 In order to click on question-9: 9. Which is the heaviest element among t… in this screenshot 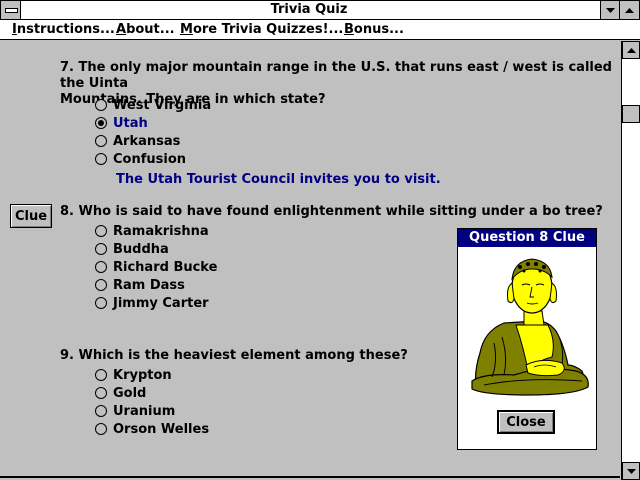, I will do `click(234, 356)`.